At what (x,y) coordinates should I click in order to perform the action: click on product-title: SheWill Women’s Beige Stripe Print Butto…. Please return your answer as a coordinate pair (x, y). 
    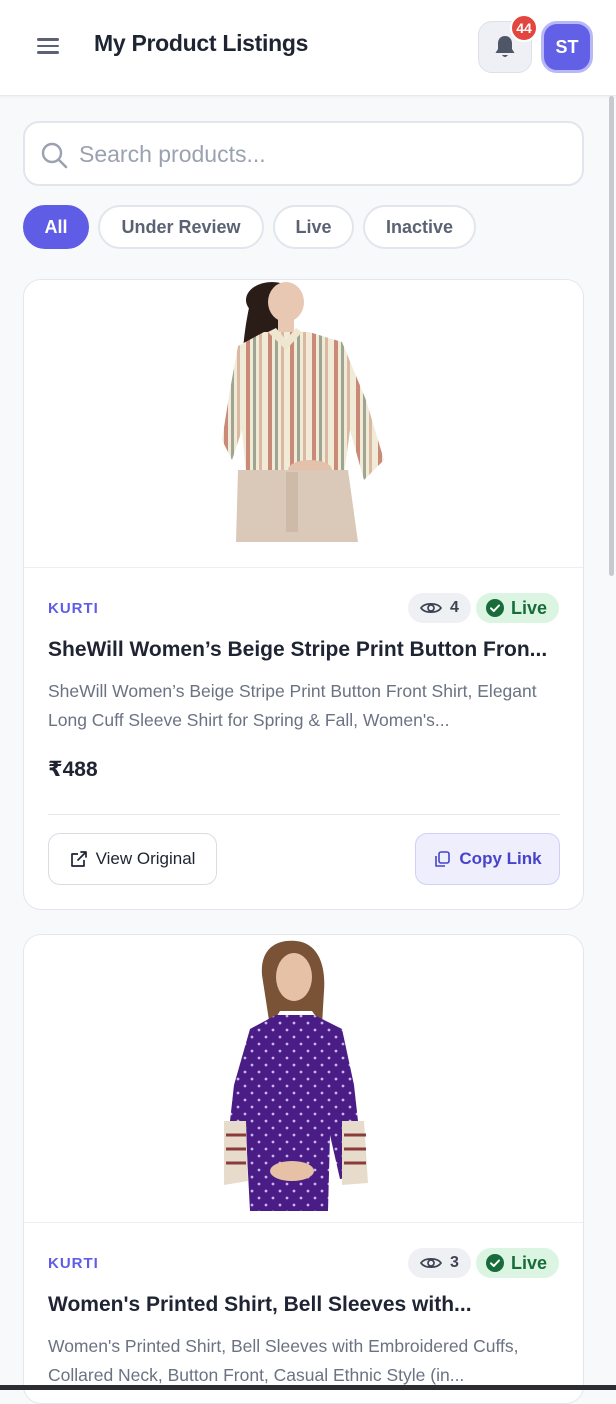
    Looking at the image, I should click on (298, 649).